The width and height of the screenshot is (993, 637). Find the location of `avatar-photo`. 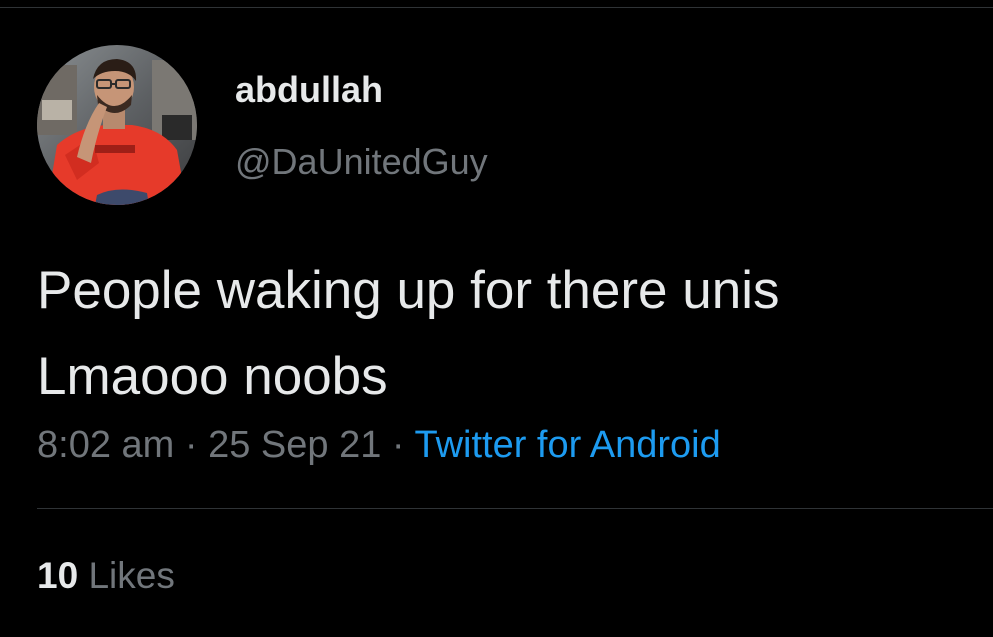

avatar-photo is located at coordinates (117, 125).